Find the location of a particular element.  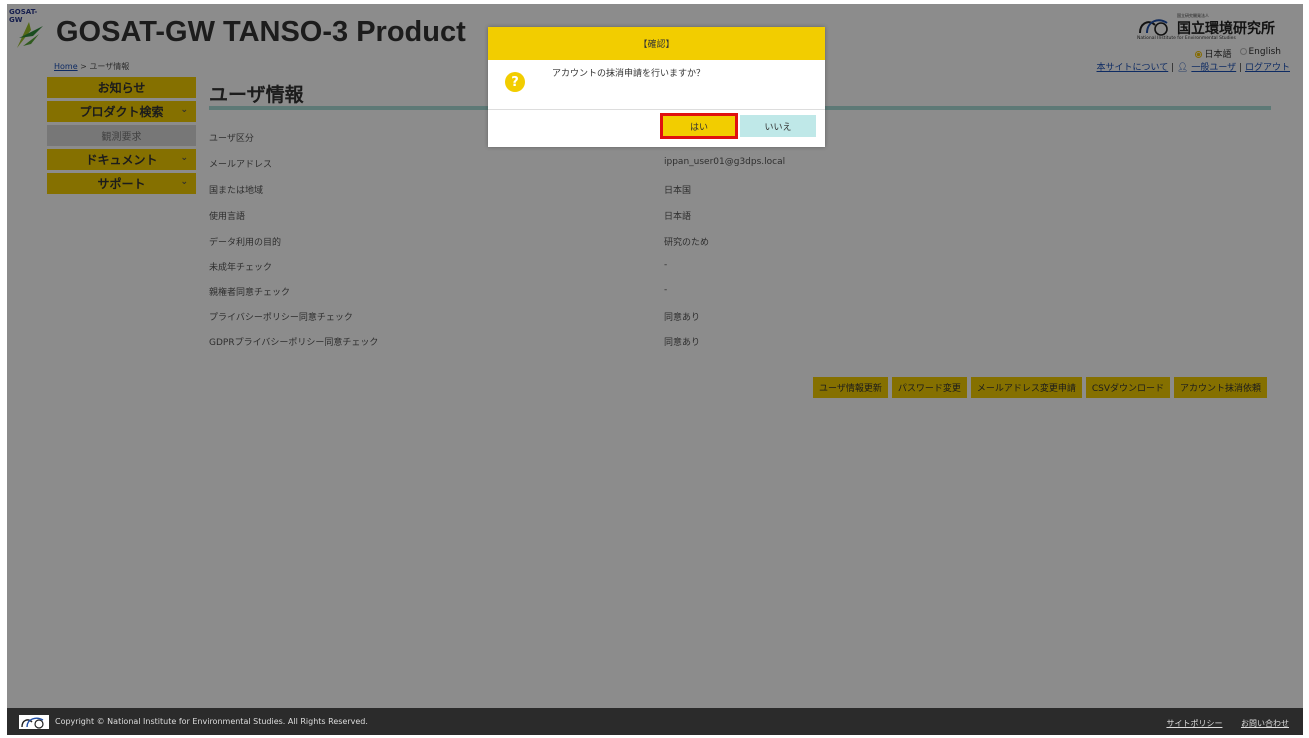

site-policy-link: サイトポリシー is located at coordinates (1194, 723).